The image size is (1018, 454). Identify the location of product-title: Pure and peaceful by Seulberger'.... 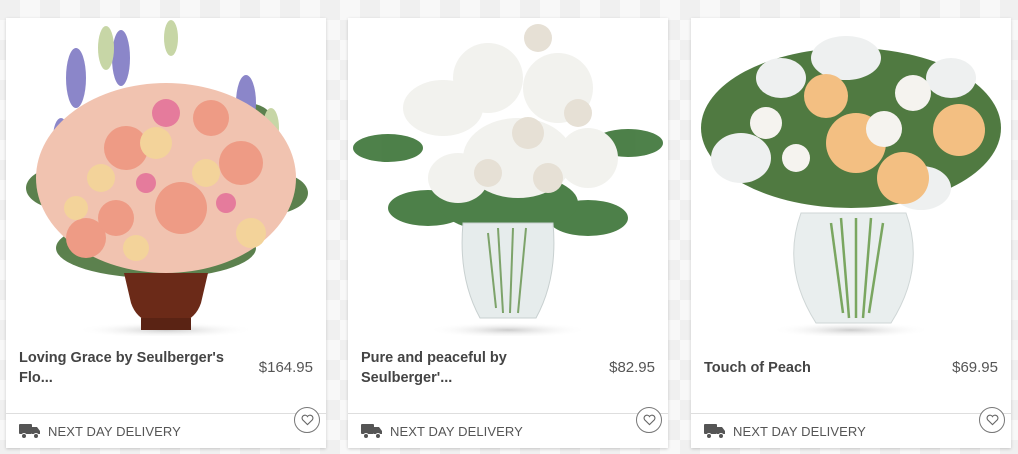
(468, 368).